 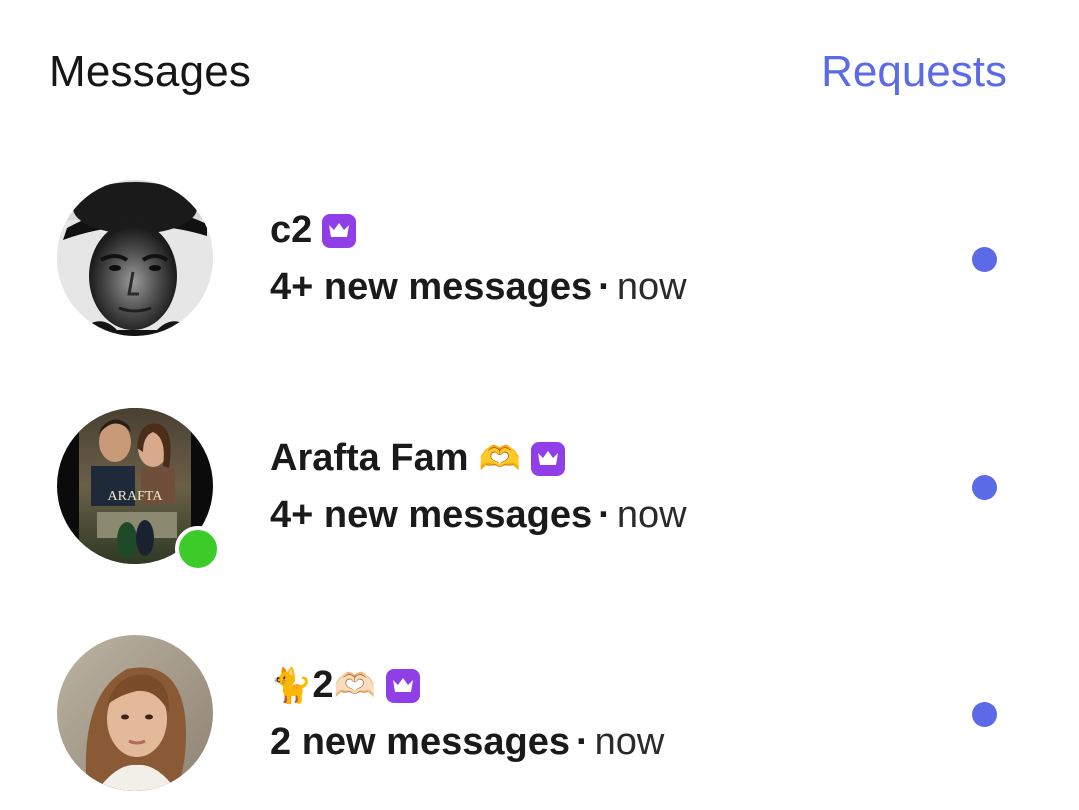 What do you see at coordinates (198, 549) in the screenshot?
I see `online-status-indicator` at bounding box center [198, 549].